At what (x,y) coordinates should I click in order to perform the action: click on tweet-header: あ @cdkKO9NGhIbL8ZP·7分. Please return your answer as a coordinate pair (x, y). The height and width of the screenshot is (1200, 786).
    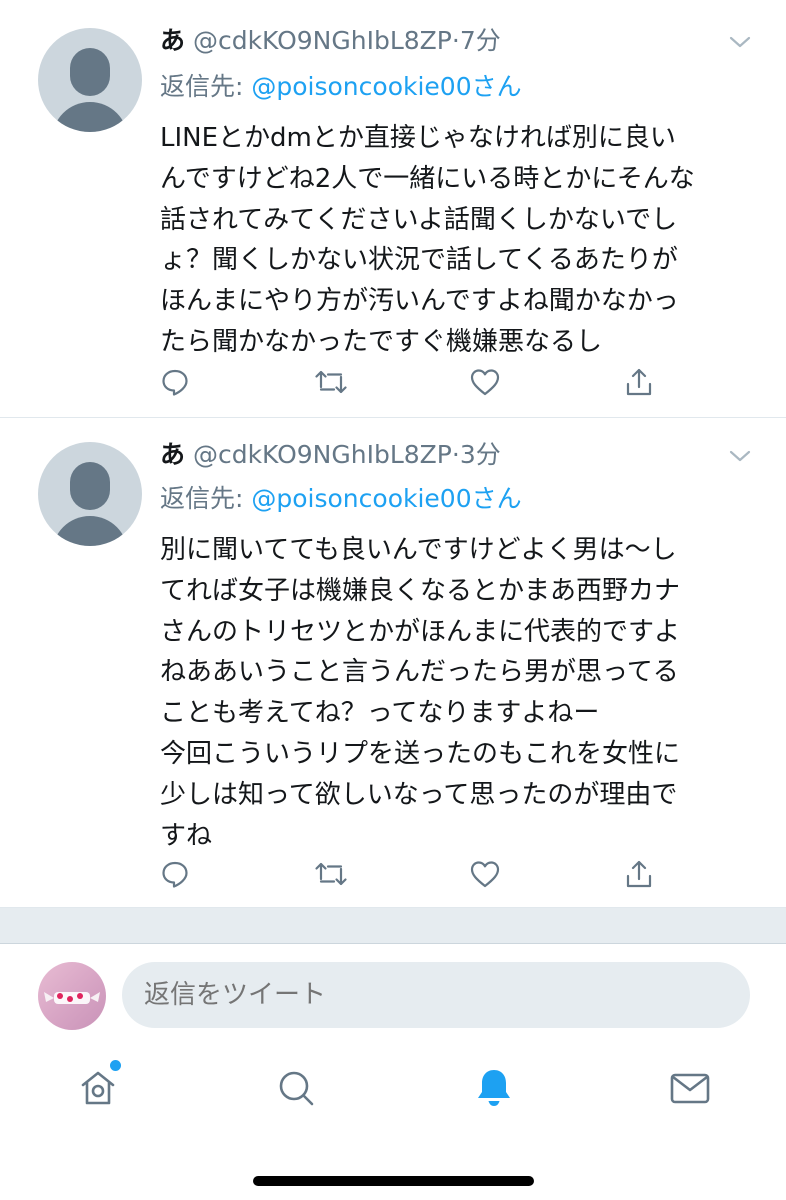
    Looking at the image, I should click on (330, 41).